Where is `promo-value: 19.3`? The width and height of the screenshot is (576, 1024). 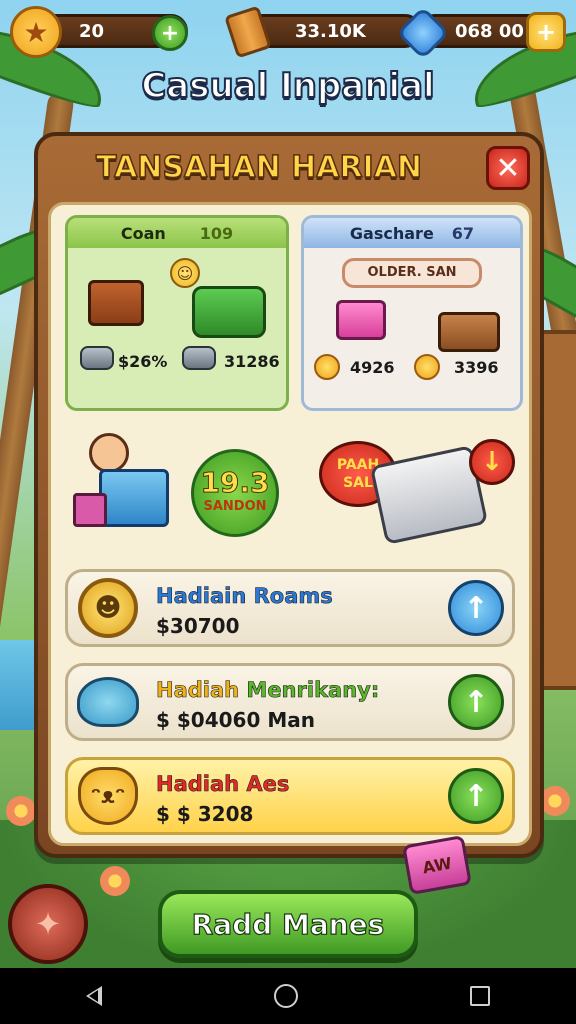 promo-value: 19.3 is located at coordinates (235, 483).